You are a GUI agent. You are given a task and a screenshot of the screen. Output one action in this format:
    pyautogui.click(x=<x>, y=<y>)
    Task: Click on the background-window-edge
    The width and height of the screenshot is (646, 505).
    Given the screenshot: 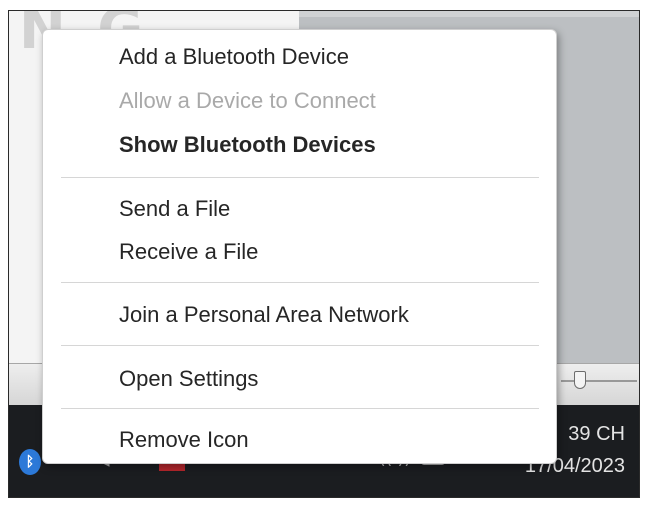 What is the action you would take?
    pyautogui.click(x=469, y=14)
    